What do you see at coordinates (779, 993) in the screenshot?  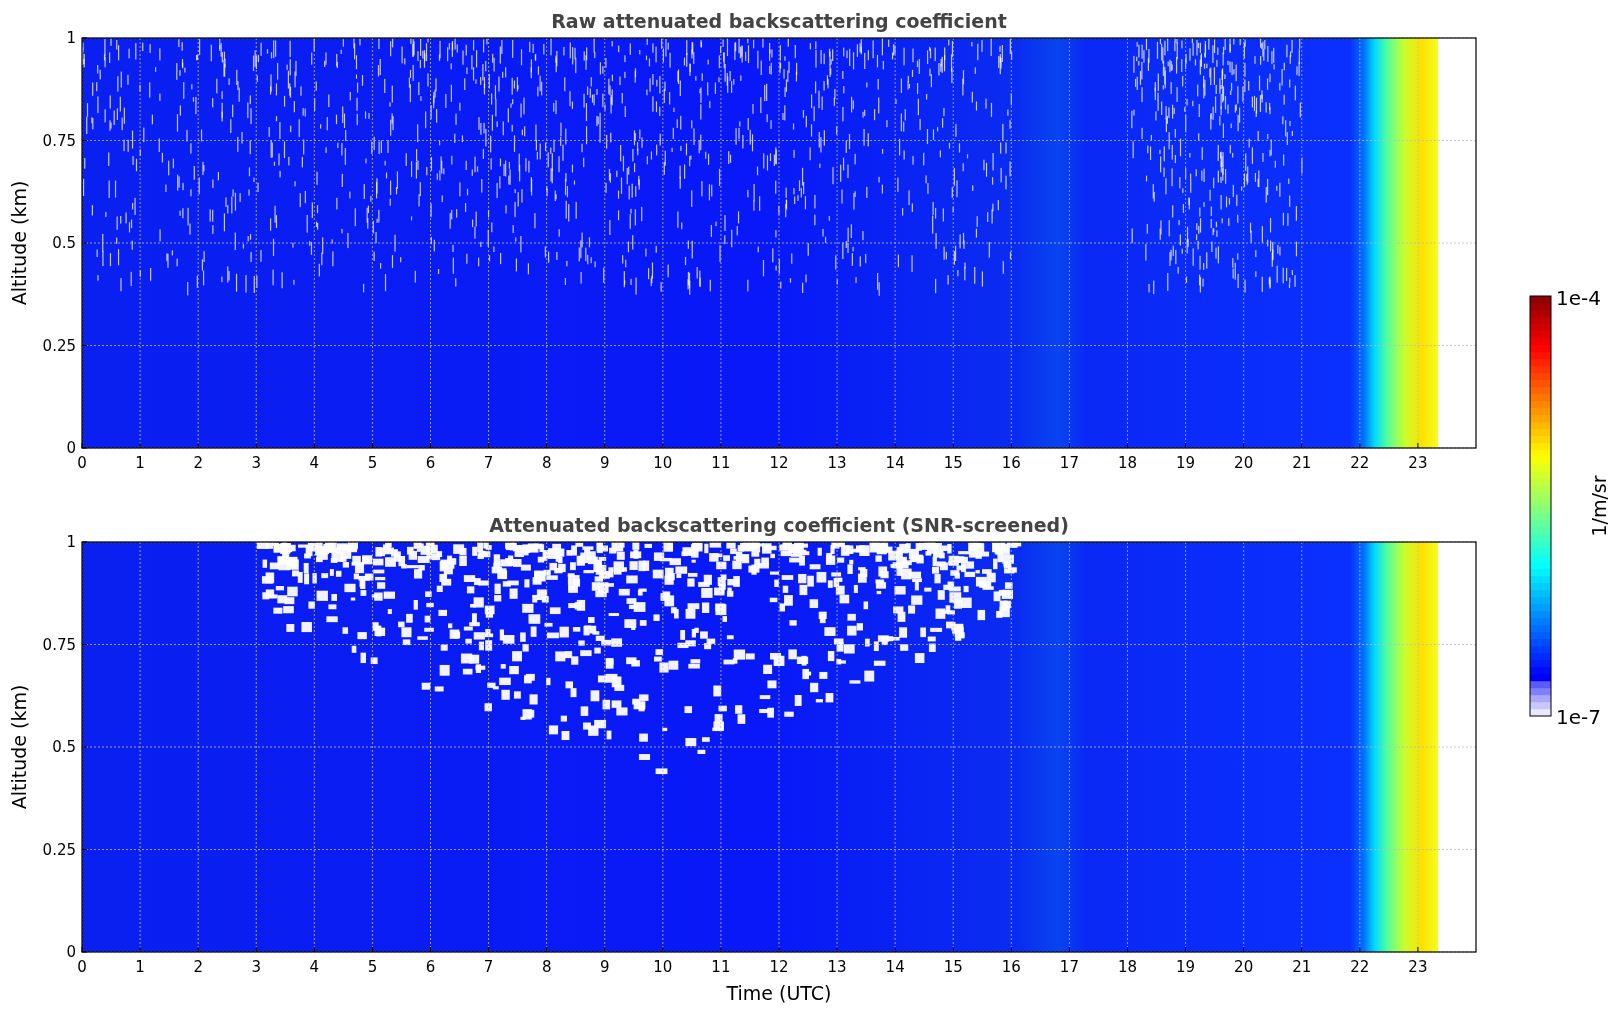 I see `axis-label: Time (UTC)` at bounding box center [779, 993].